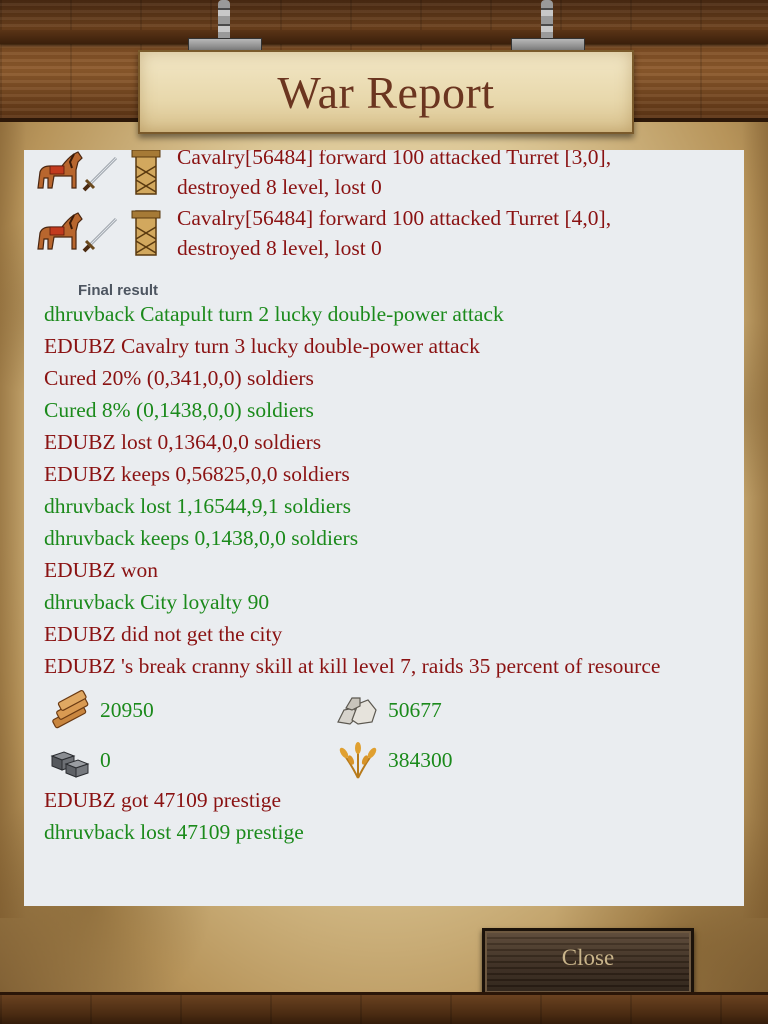 The image size is (768, 1024). I want to click on close-button: Close, so click(588, 962).